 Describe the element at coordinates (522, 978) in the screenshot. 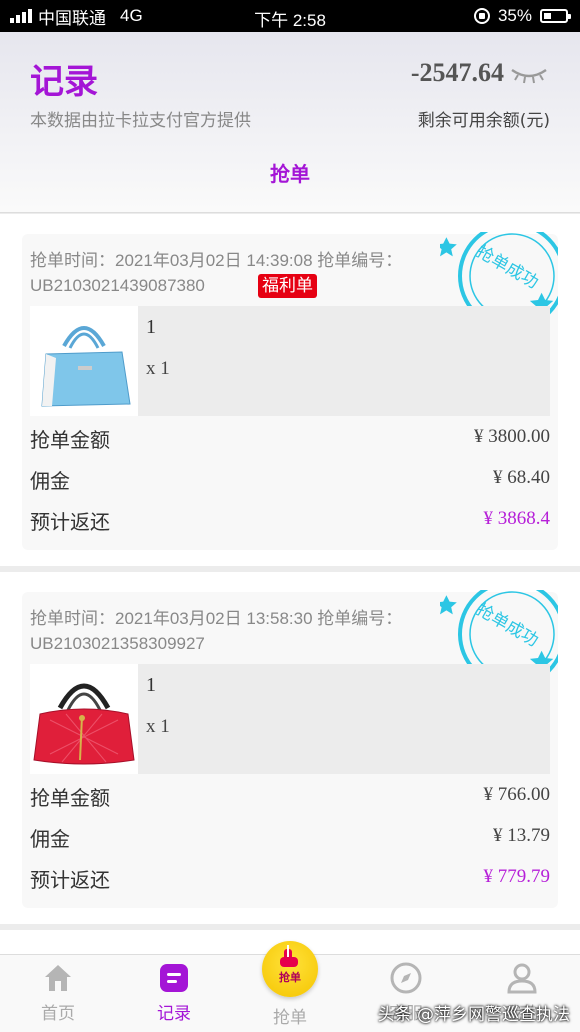

I see `user-icon` at that location.